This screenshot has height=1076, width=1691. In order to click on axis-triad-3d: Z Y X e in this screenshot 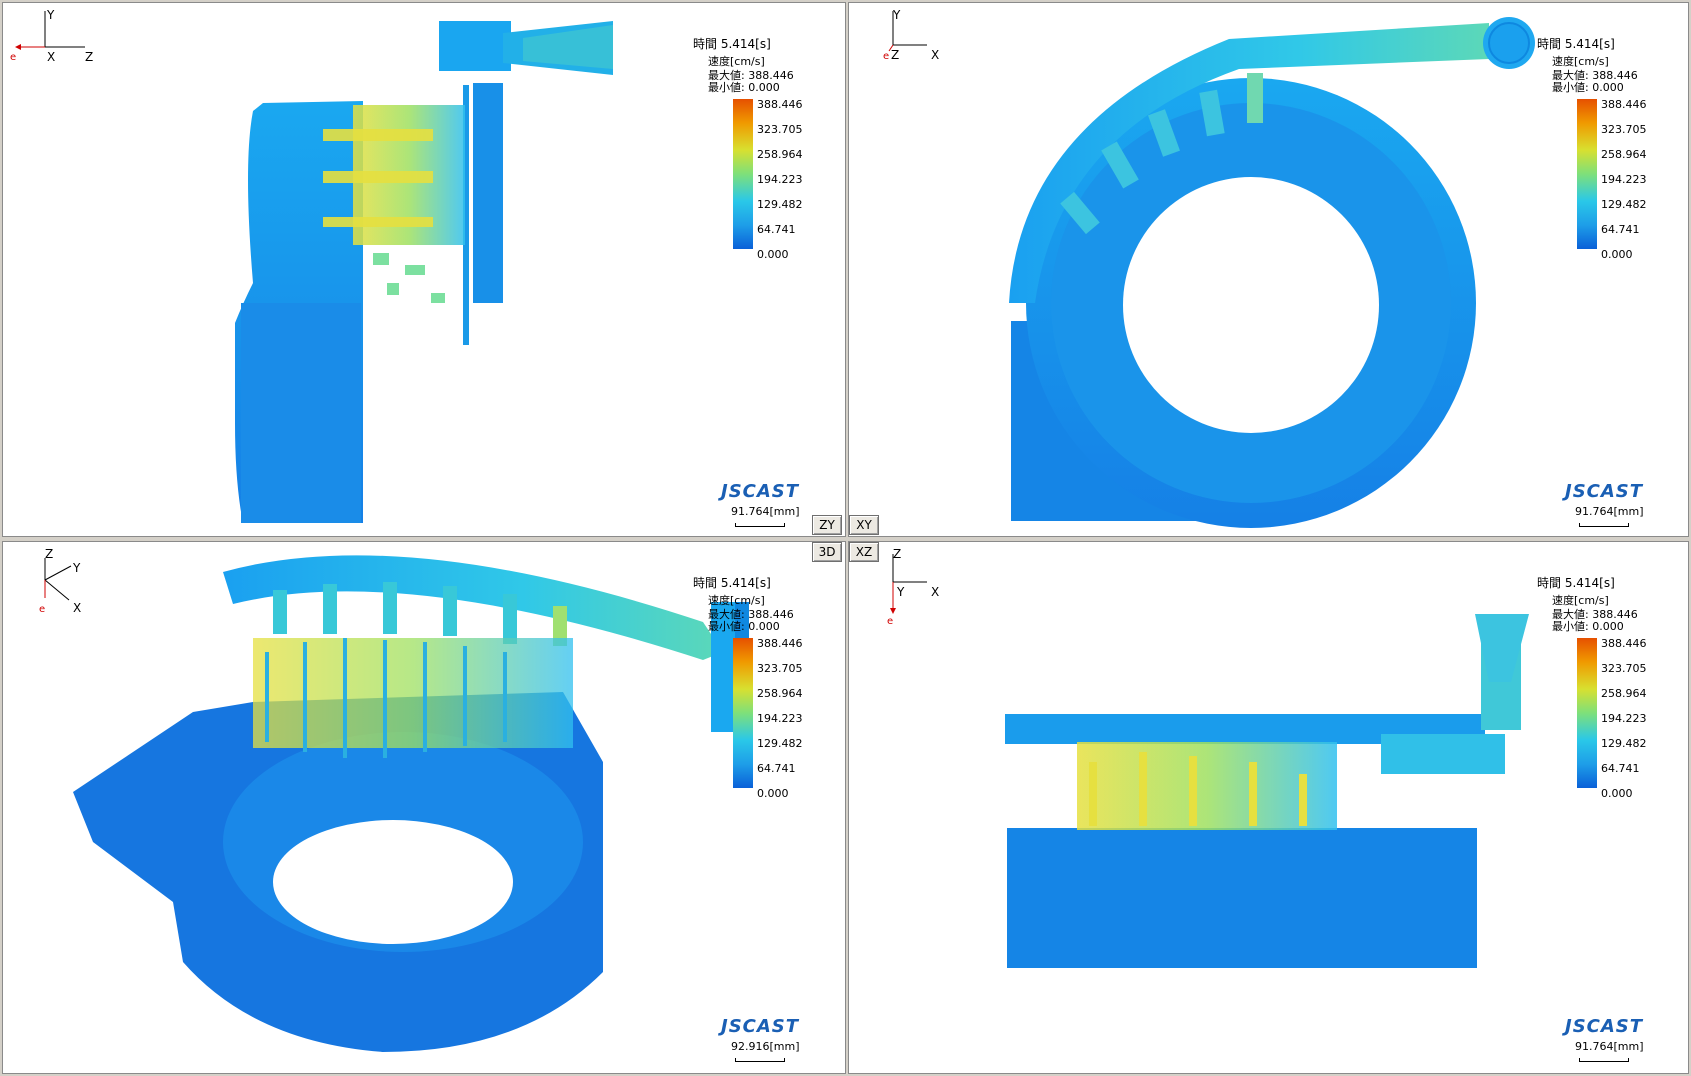, I will do `click(60, 581)`.